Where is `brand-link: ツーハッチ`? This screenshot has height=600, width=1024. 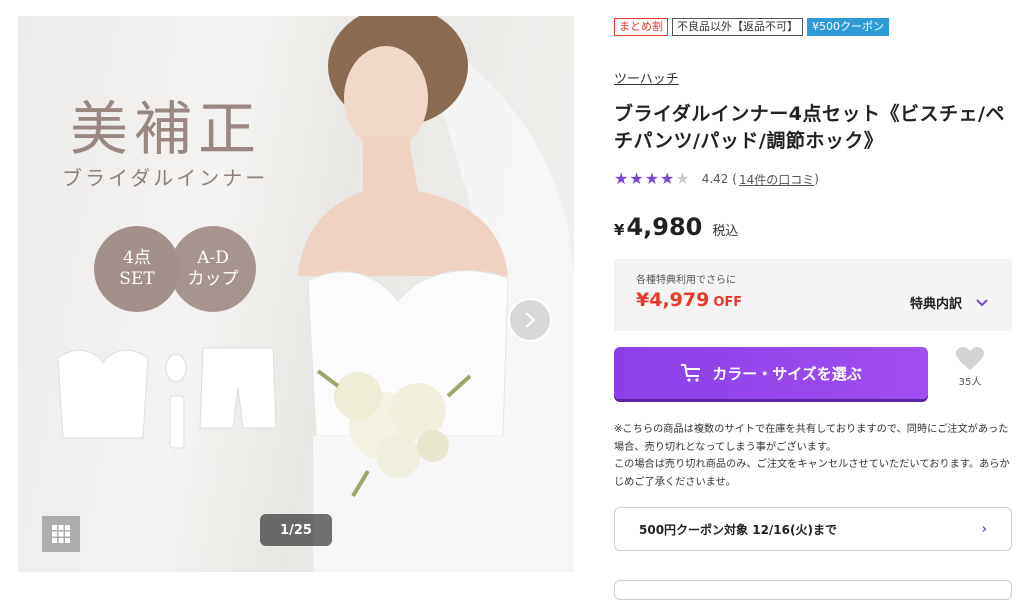
brand-link: ツーハッチ is located at coordinates (646, 77).